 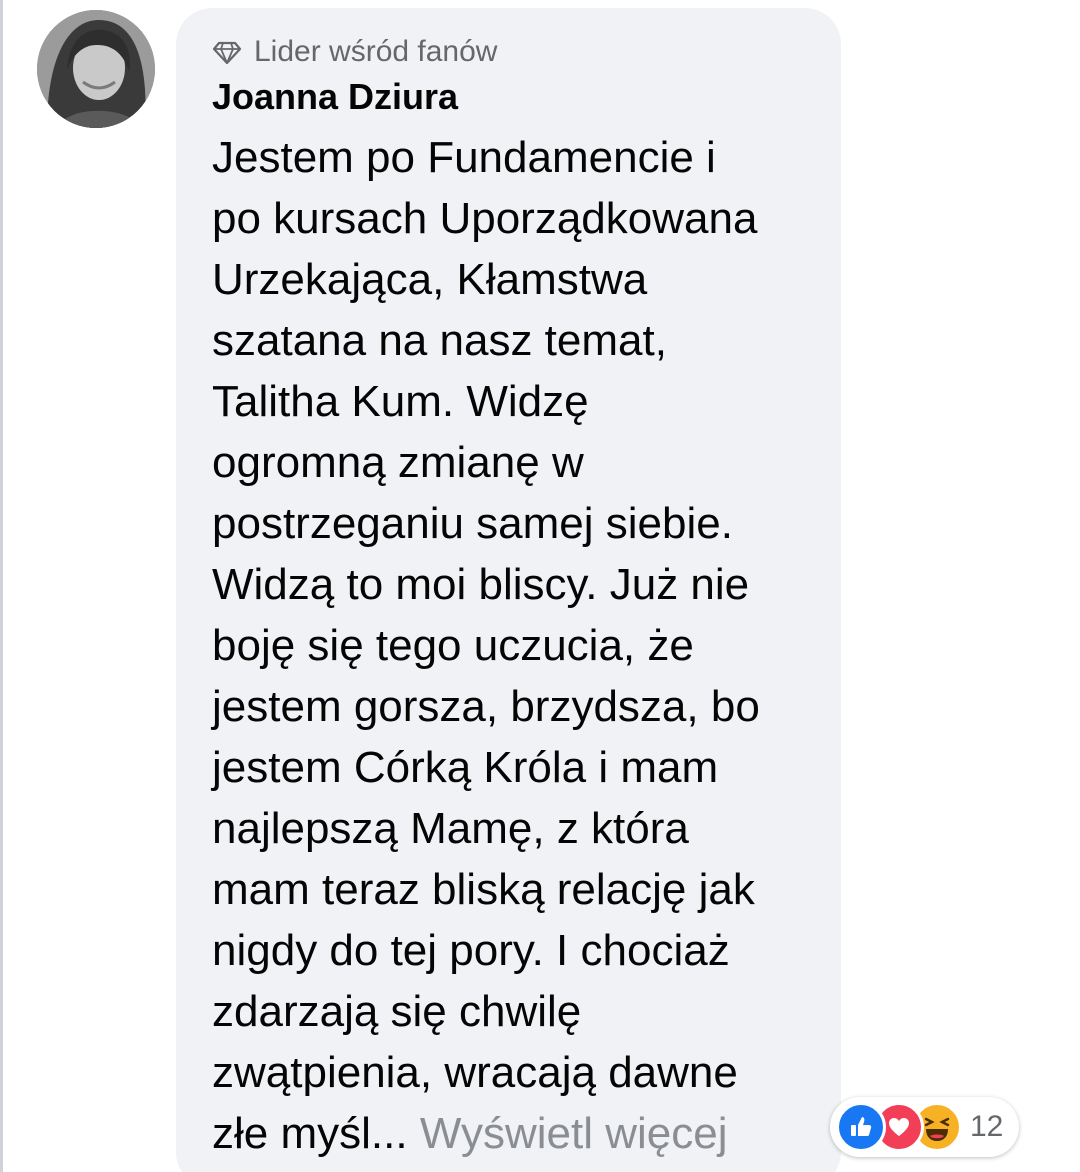 What do you see at coordinates (483, 889) in the screenshot?
I see `comment-line: mam teraz bliską relację jak` at bounding box center [483, 889].